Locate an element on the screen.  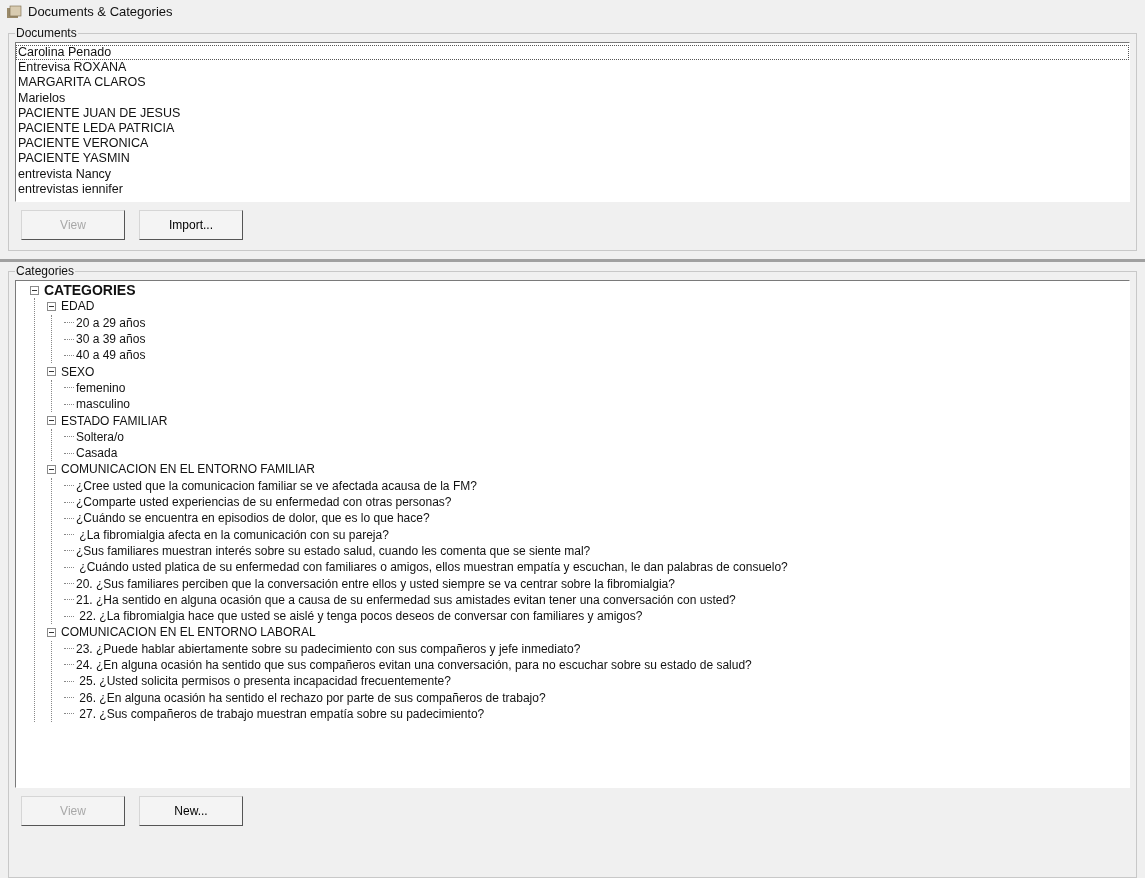
tree-item: COMUNICACION EN EL ENTORNO FAMILIAR is located at coordinates (188, 469).